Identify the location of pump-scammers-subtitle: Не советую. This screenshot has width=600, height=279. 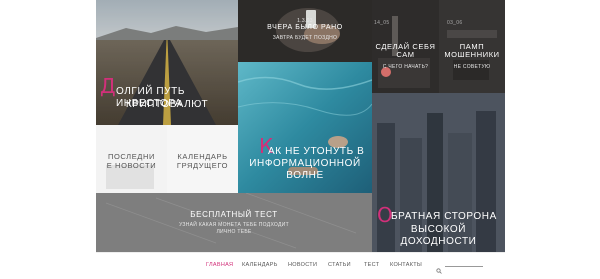
(472, 67).